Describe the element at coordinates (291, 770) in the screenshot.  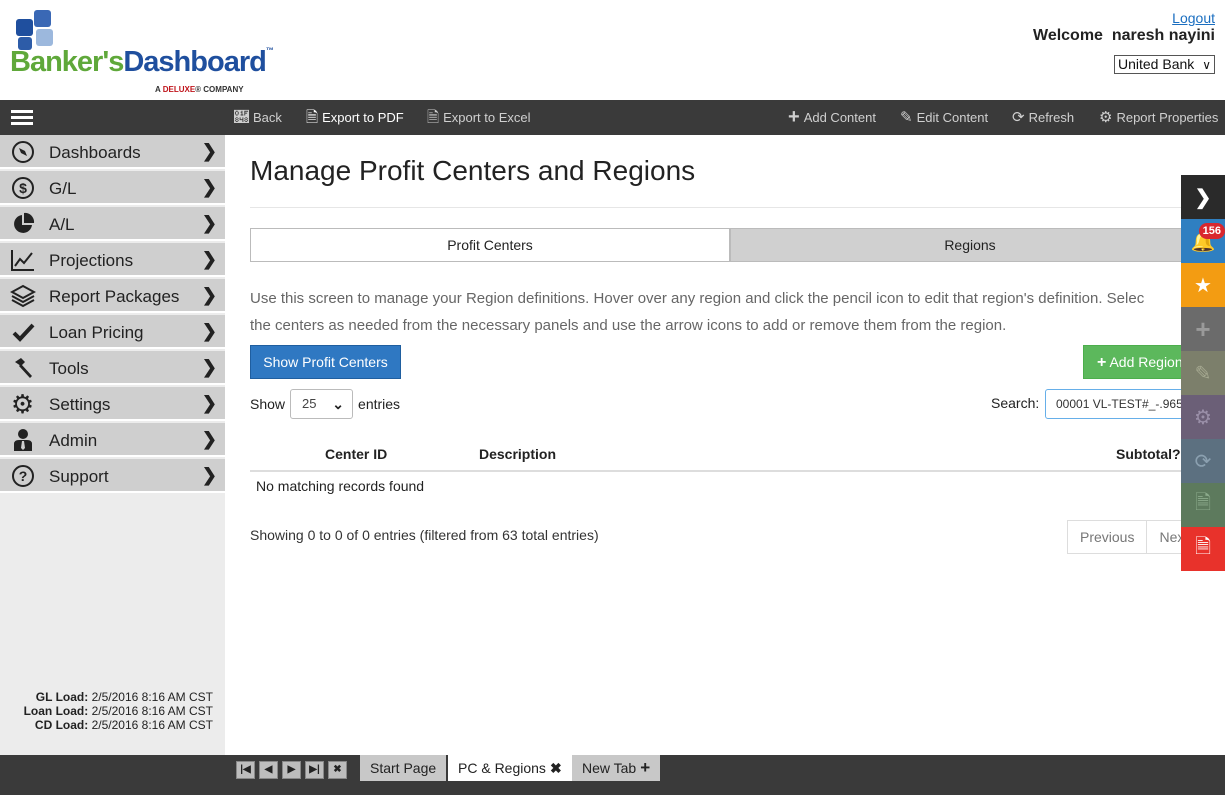
I see `next-tab-icon: ▶` at that location.